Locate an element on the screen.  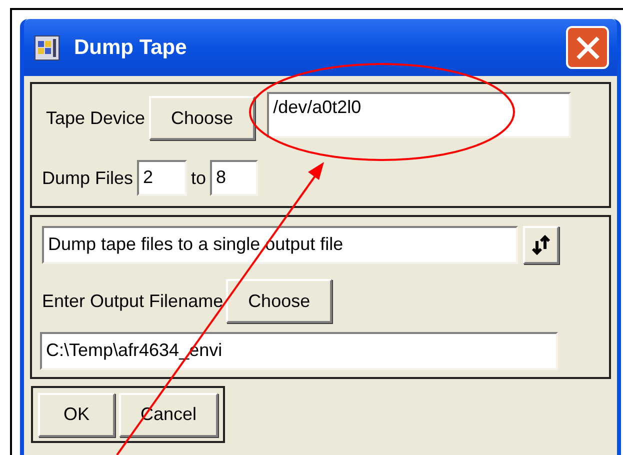
close-icon is located at coordinates (587, 47).